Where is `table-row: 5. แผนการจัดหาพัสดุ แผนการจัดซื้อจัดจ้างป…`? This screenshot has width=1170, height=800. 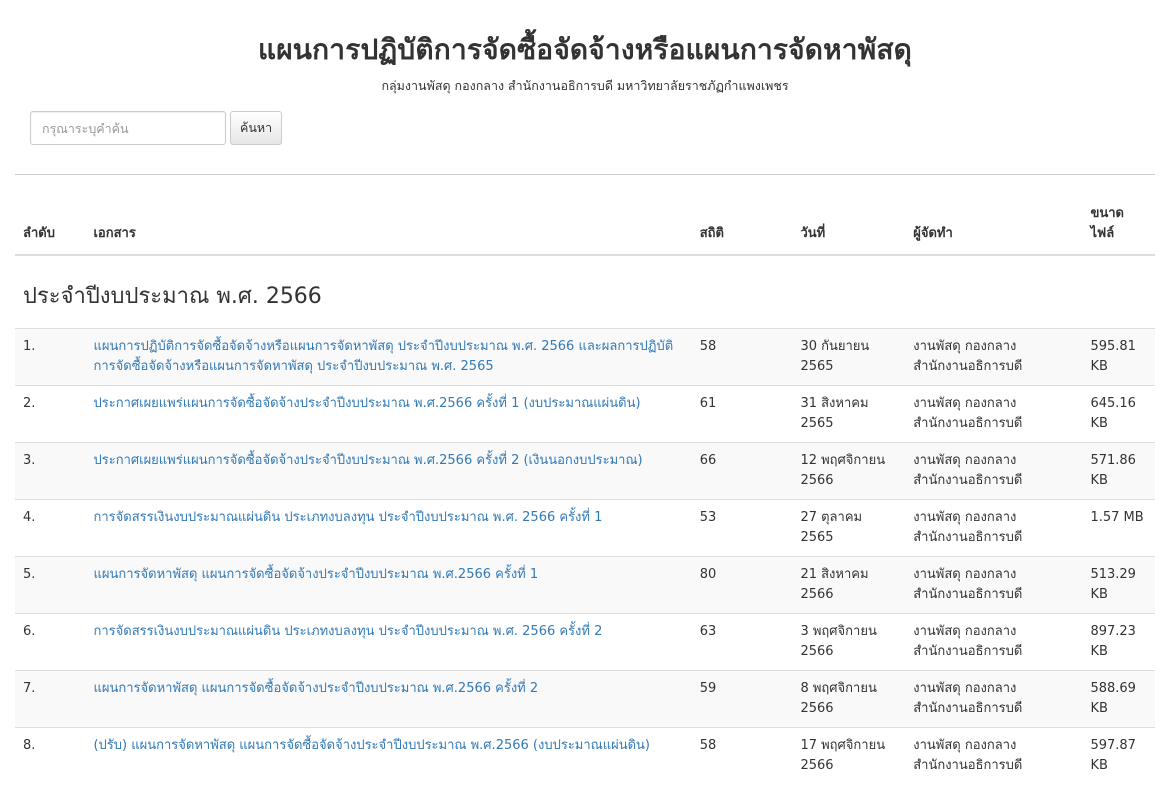 table-row: 5. แผนการจัดหาพัสดุ แผนการจัดซื้อจัดจ้างป… is located at coordinates (585, 585).